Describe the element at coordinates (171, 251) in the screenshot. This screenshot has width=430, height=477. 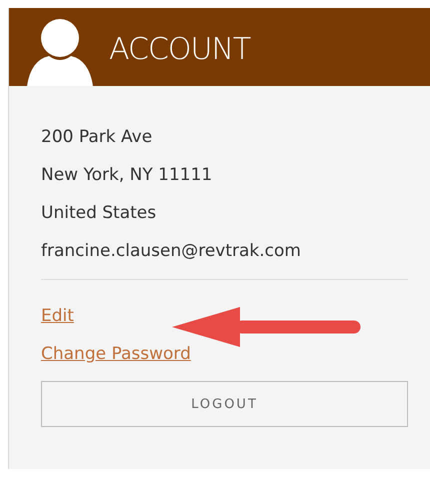
I see `address-line: francine.clausen@revtrak.com` at that location.